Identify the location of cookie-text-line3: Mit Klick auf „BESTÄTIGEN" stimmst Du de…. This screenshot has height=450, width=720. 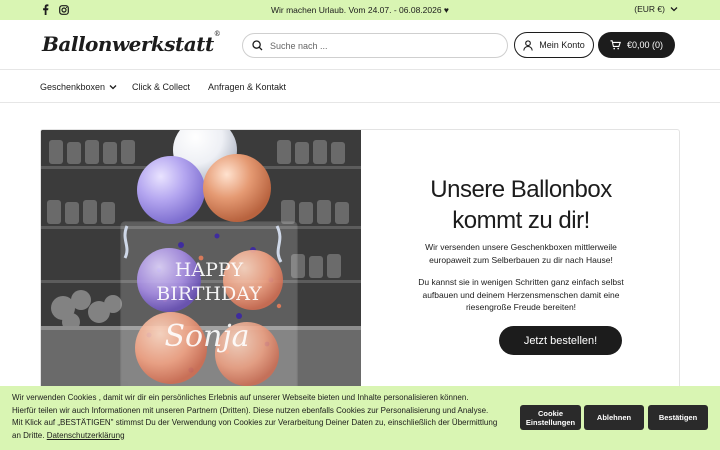
(255, 422).